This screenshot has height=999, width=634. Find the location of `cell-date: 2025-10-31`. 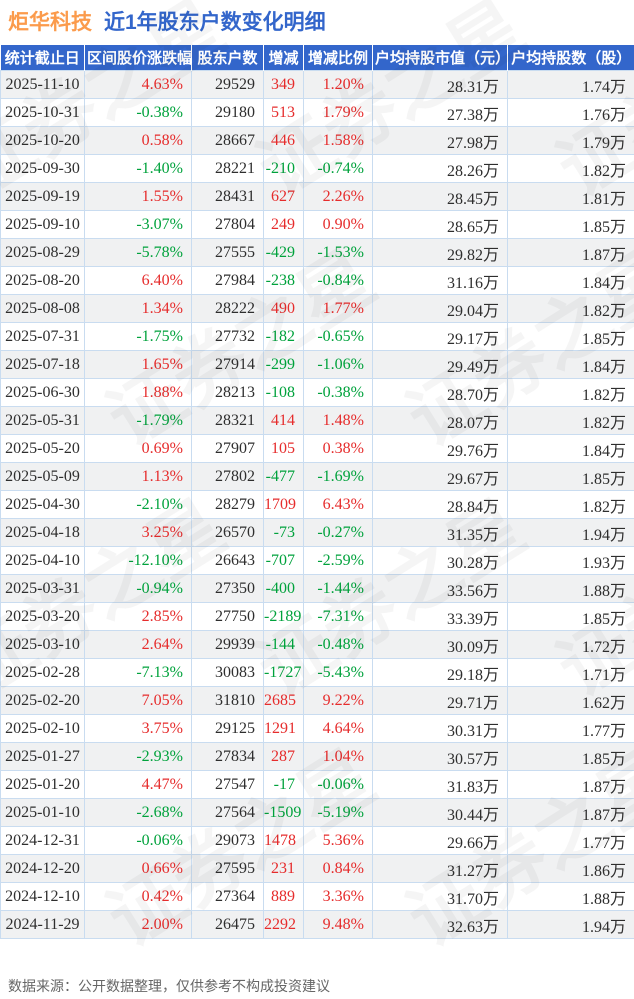

cell-date: 2025-10-31 is located at coordinates (42, 112).